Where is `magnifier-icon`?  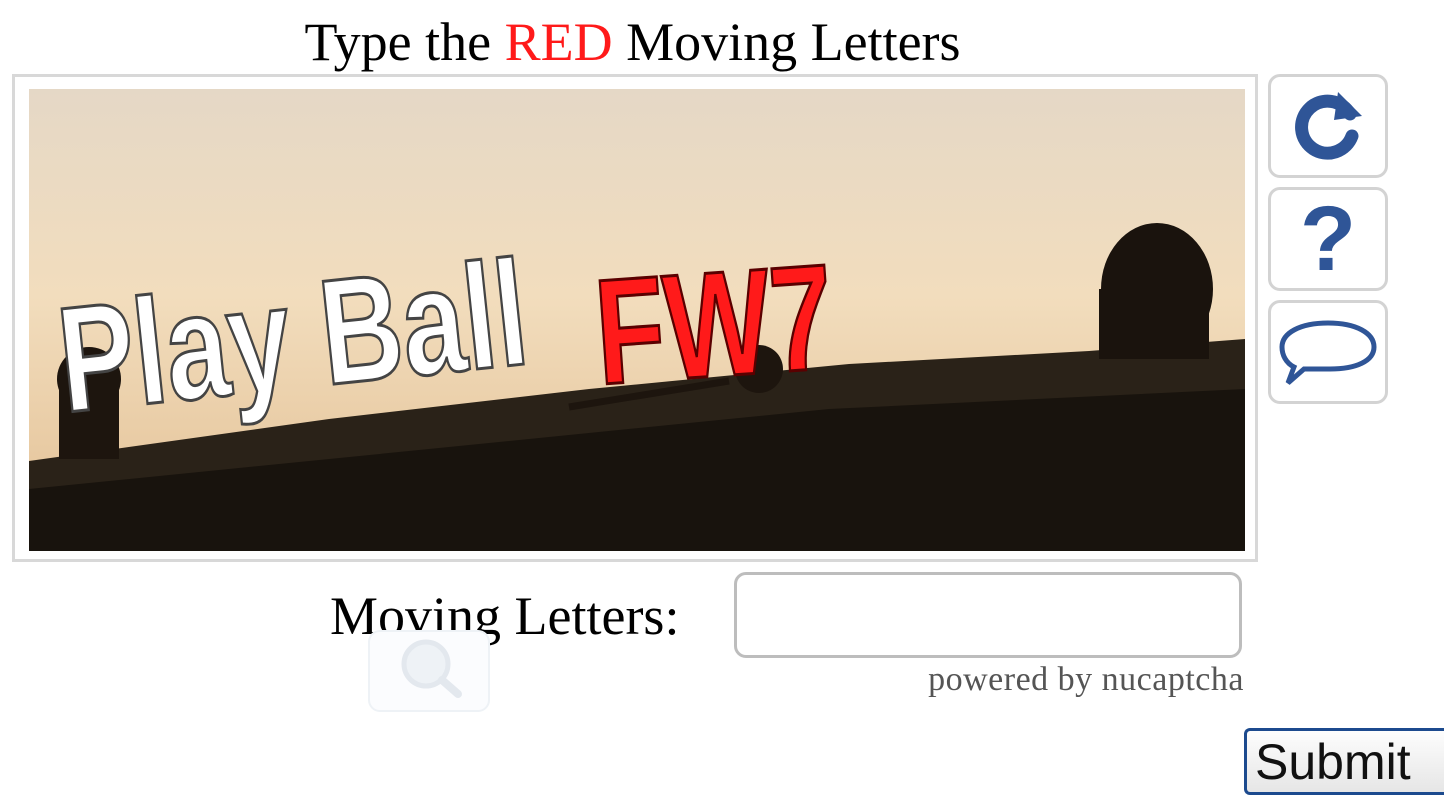
magnifier-icon is located at coordinates (429, 671).